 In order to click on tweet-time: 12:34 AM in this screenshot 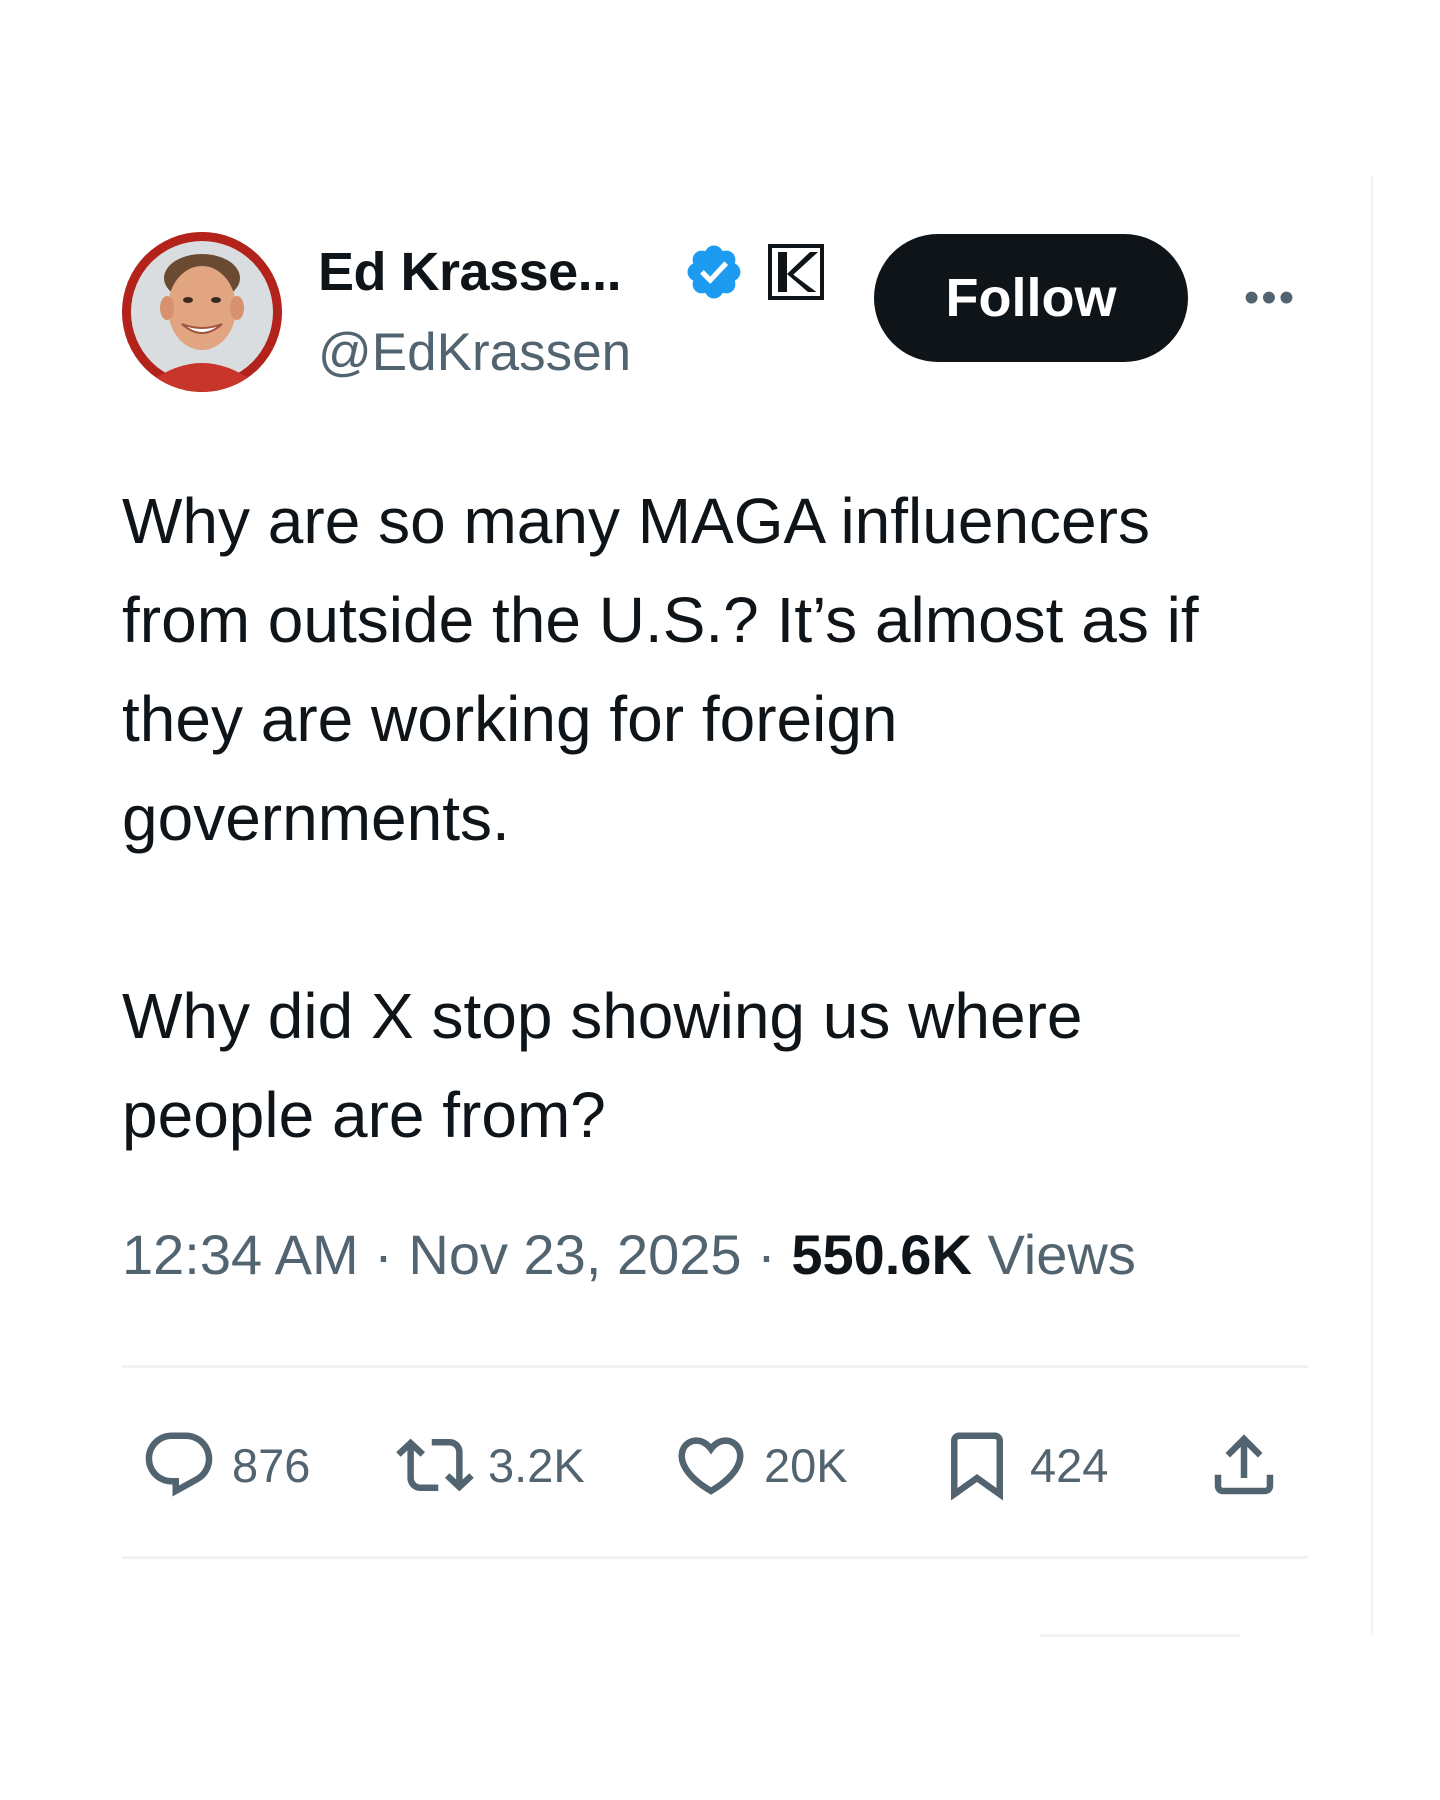, I will do `click(240, 1254)`.